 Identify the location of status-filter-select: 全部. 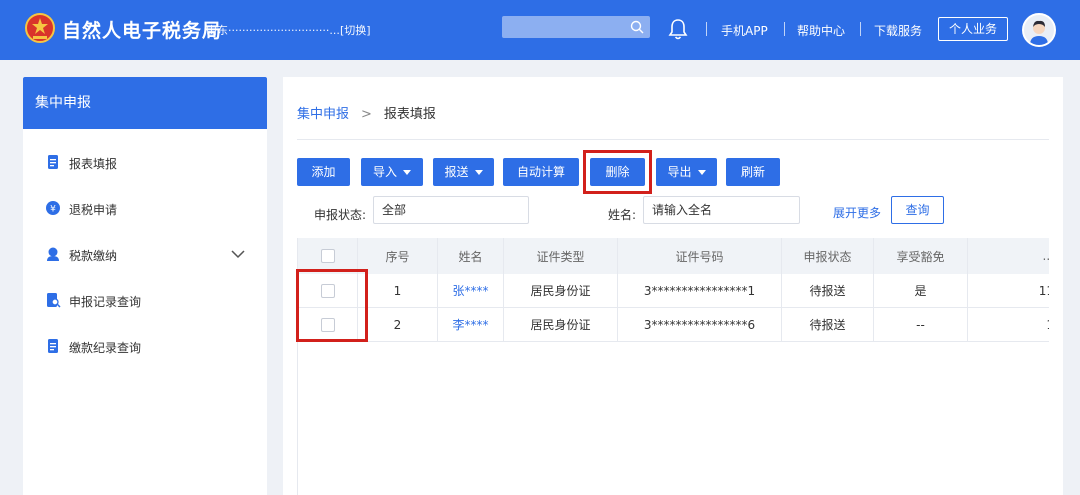
(451, 210).